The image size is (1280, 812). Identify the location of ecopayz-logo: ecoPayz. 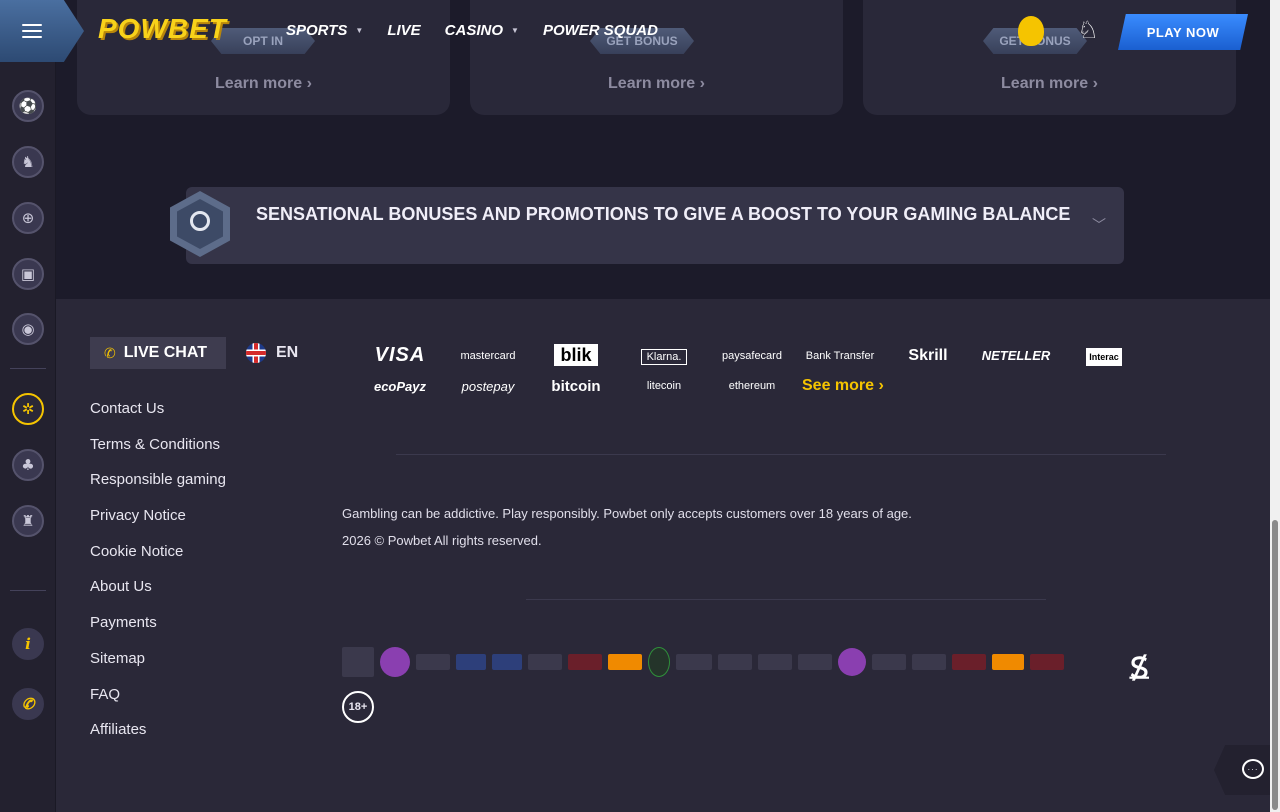
(400, 386).